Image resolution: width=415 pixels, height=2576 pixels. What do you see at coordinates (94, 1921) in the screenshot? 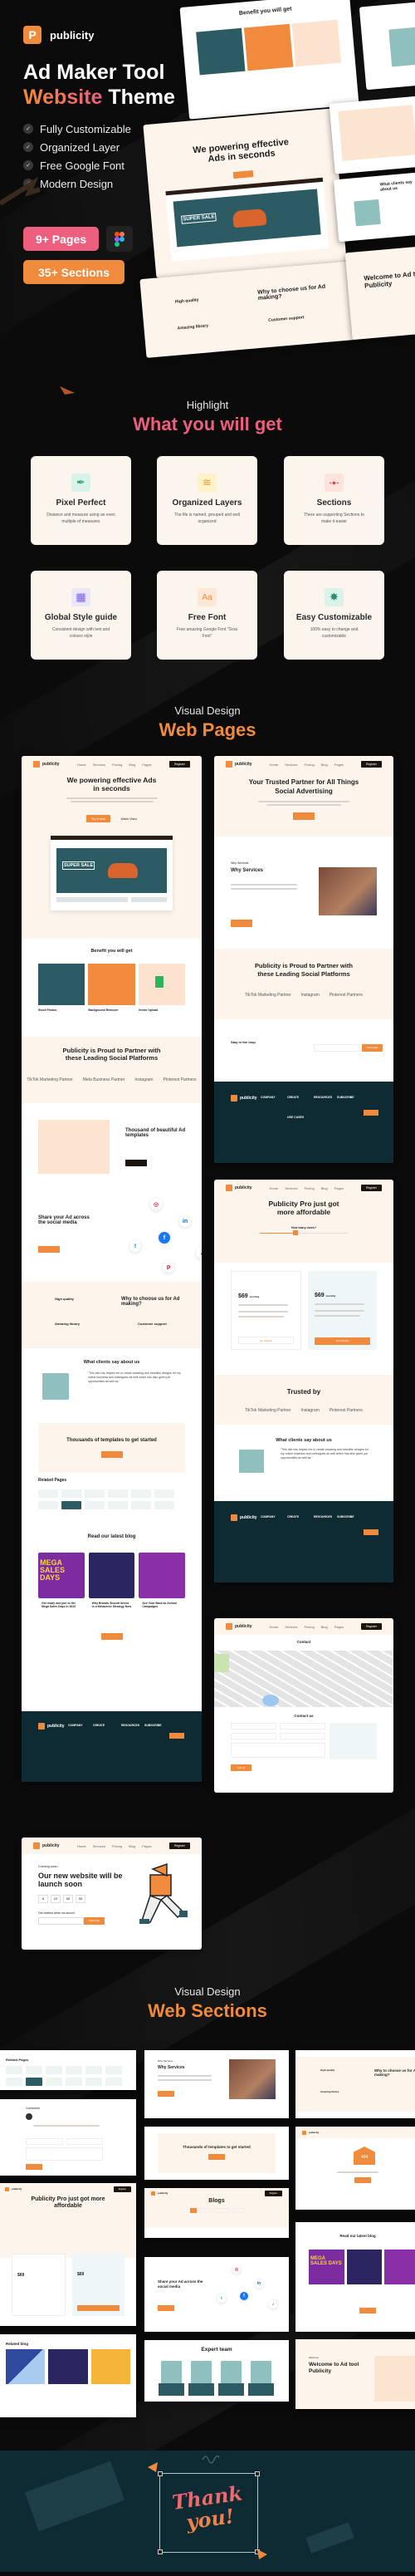
I see `notify-subscribe-button: Subscribe` at bounding box center [94, 1921].